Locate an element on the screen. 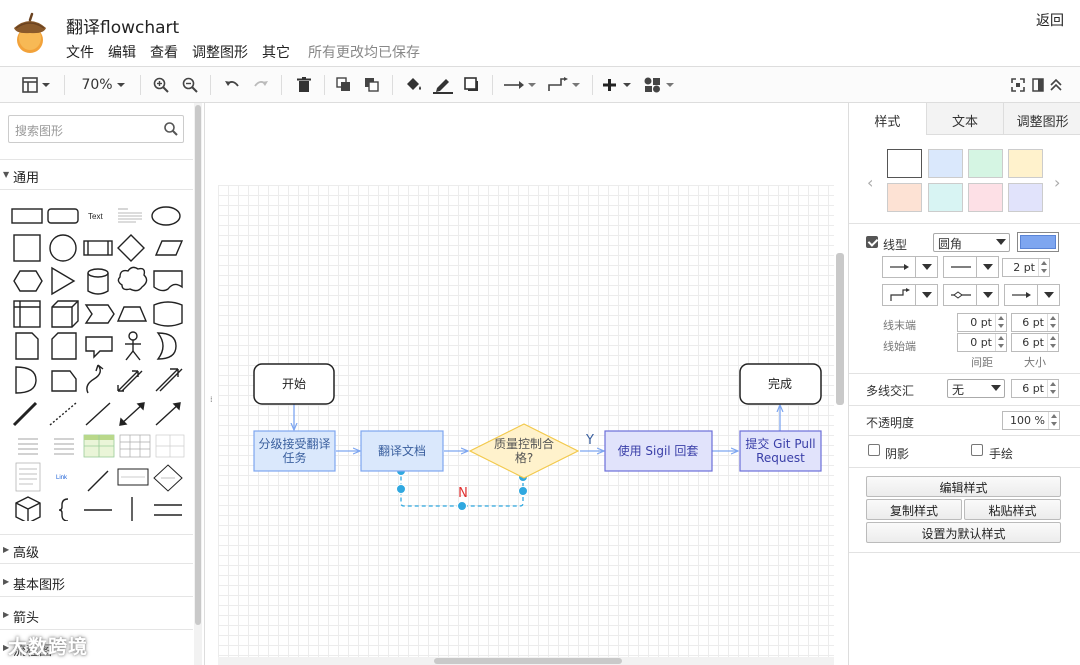  bidirectional-connector-shape is located at coordinates (132, 414).